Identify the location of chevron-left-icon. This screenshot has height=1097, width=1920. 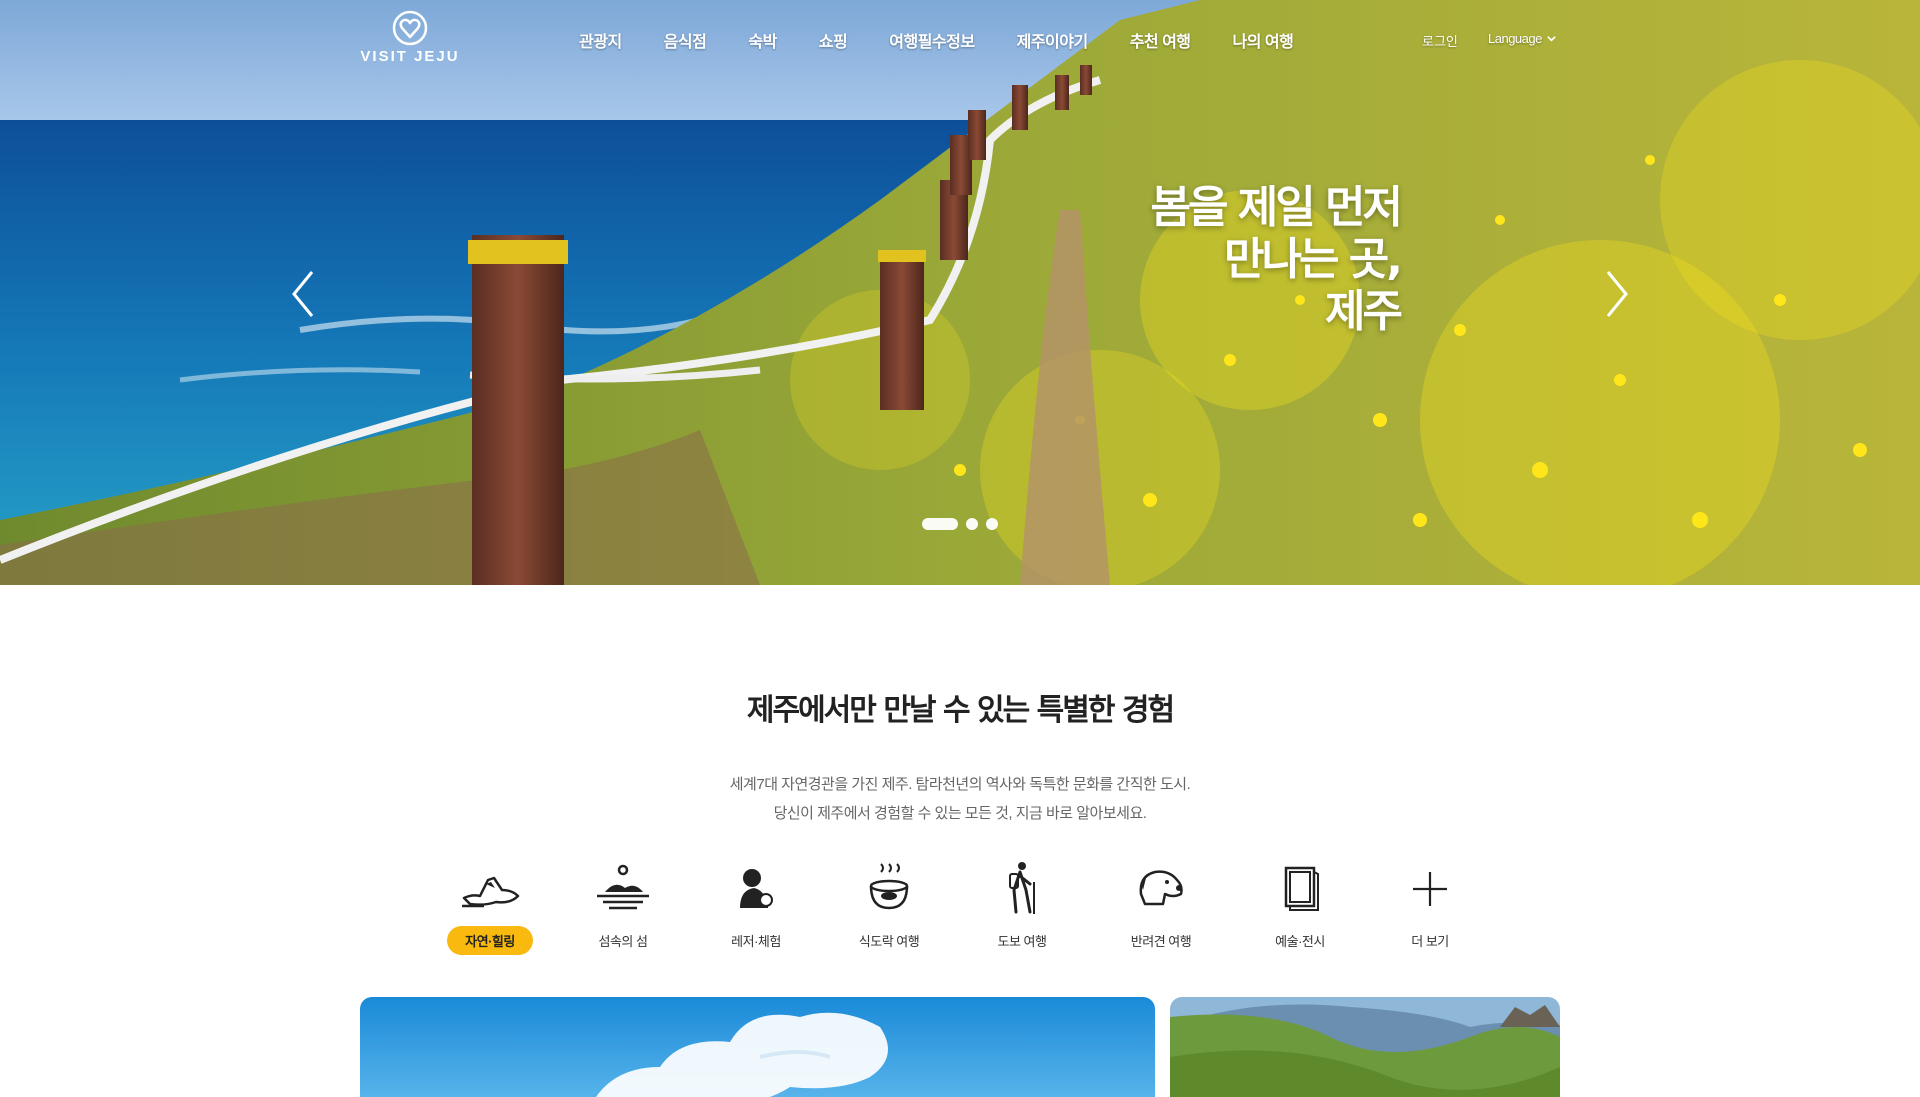
(303, 294).